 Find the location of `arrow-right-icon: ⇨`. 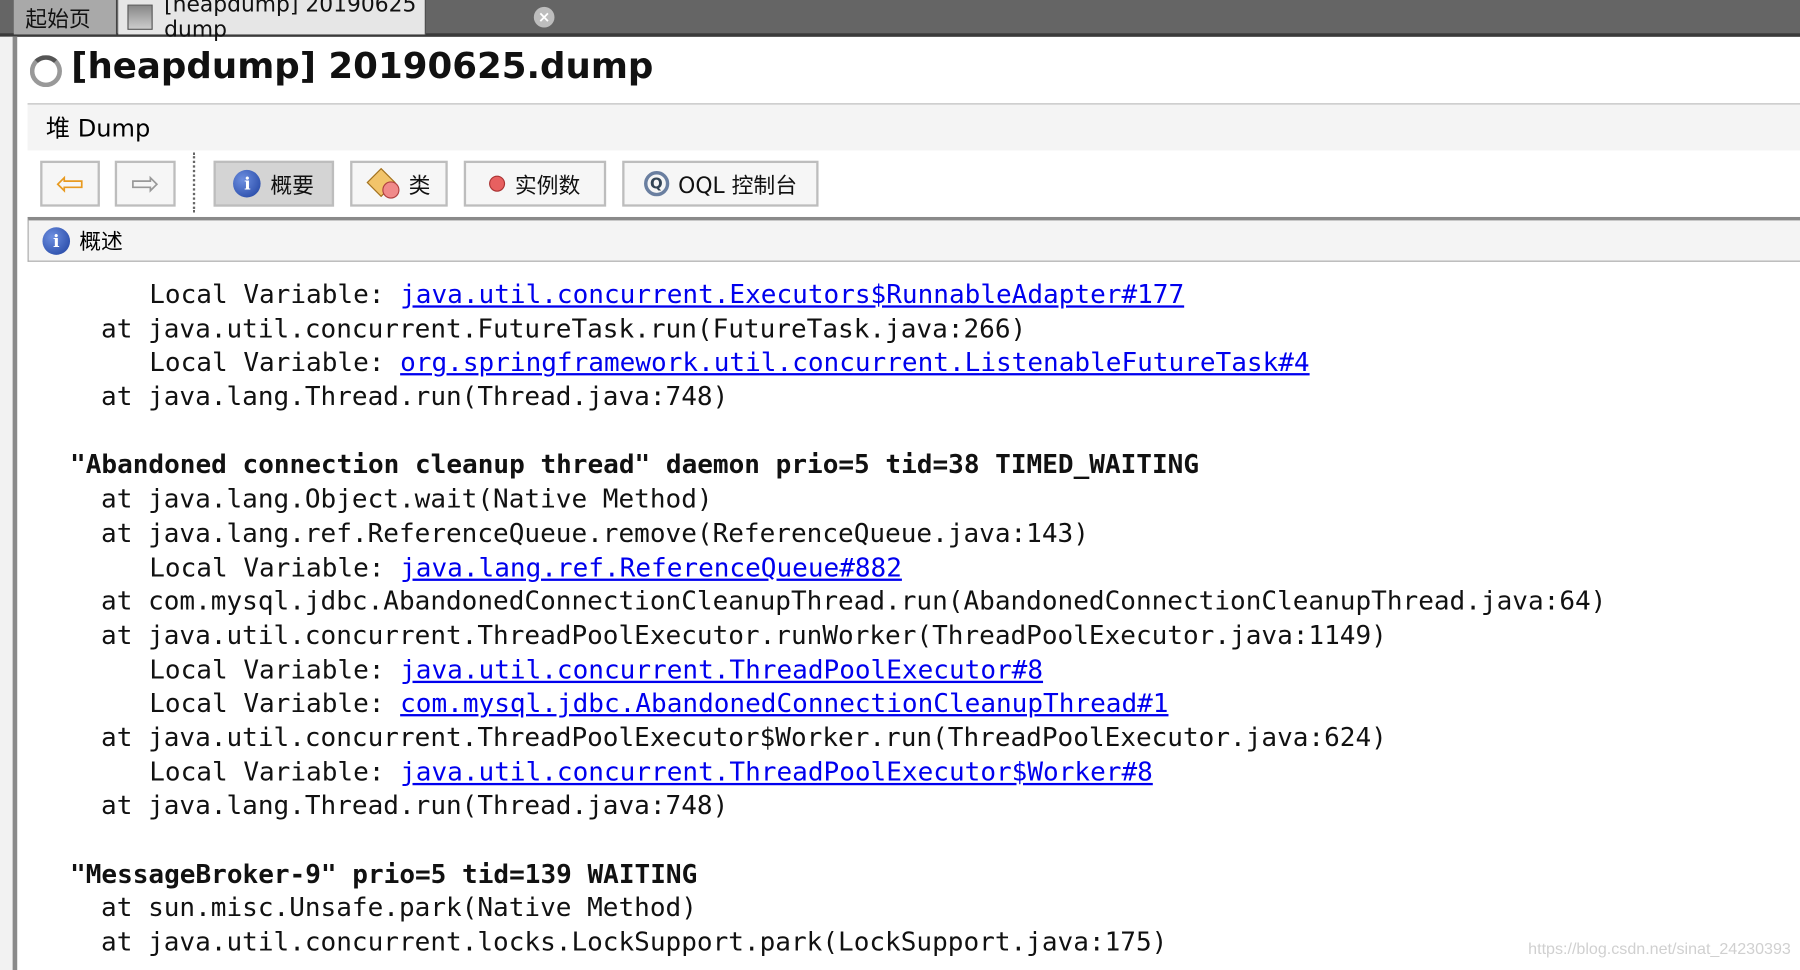

arrow-right-icon: ⇨ is located at coordinates (145, 183).